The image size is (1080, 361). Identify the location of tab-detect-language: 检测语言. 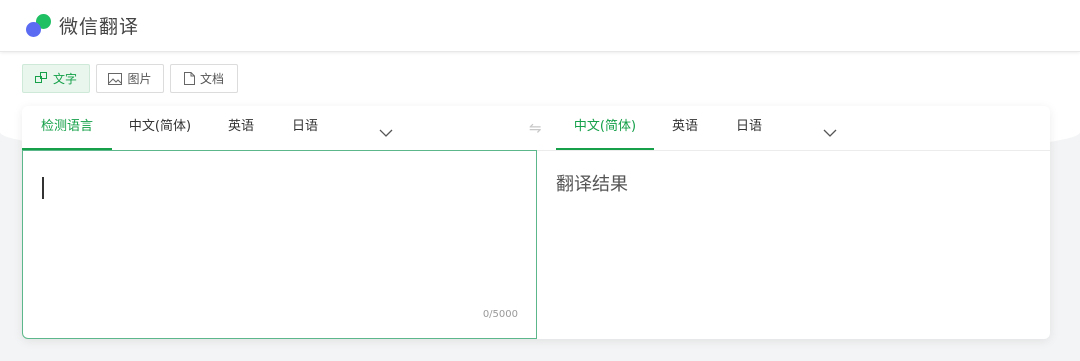
(67, 128).